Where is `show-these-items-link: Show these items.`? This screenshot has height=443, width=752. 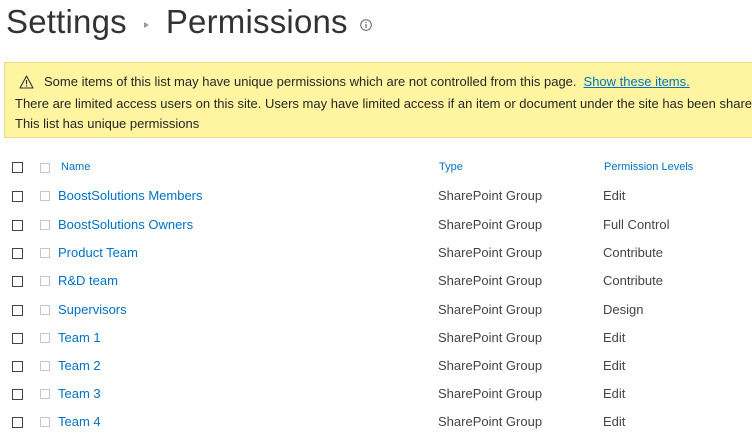 show-these-items-link: Show these items. is located at coordinates (637, 81).